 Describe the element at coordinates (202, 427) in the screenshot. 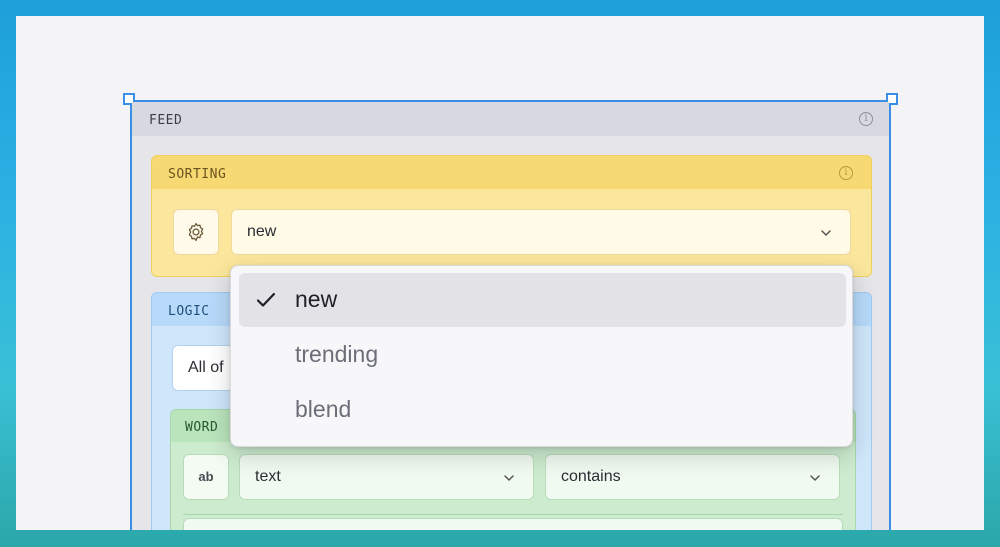

I see `word-title: WORD` at that location.